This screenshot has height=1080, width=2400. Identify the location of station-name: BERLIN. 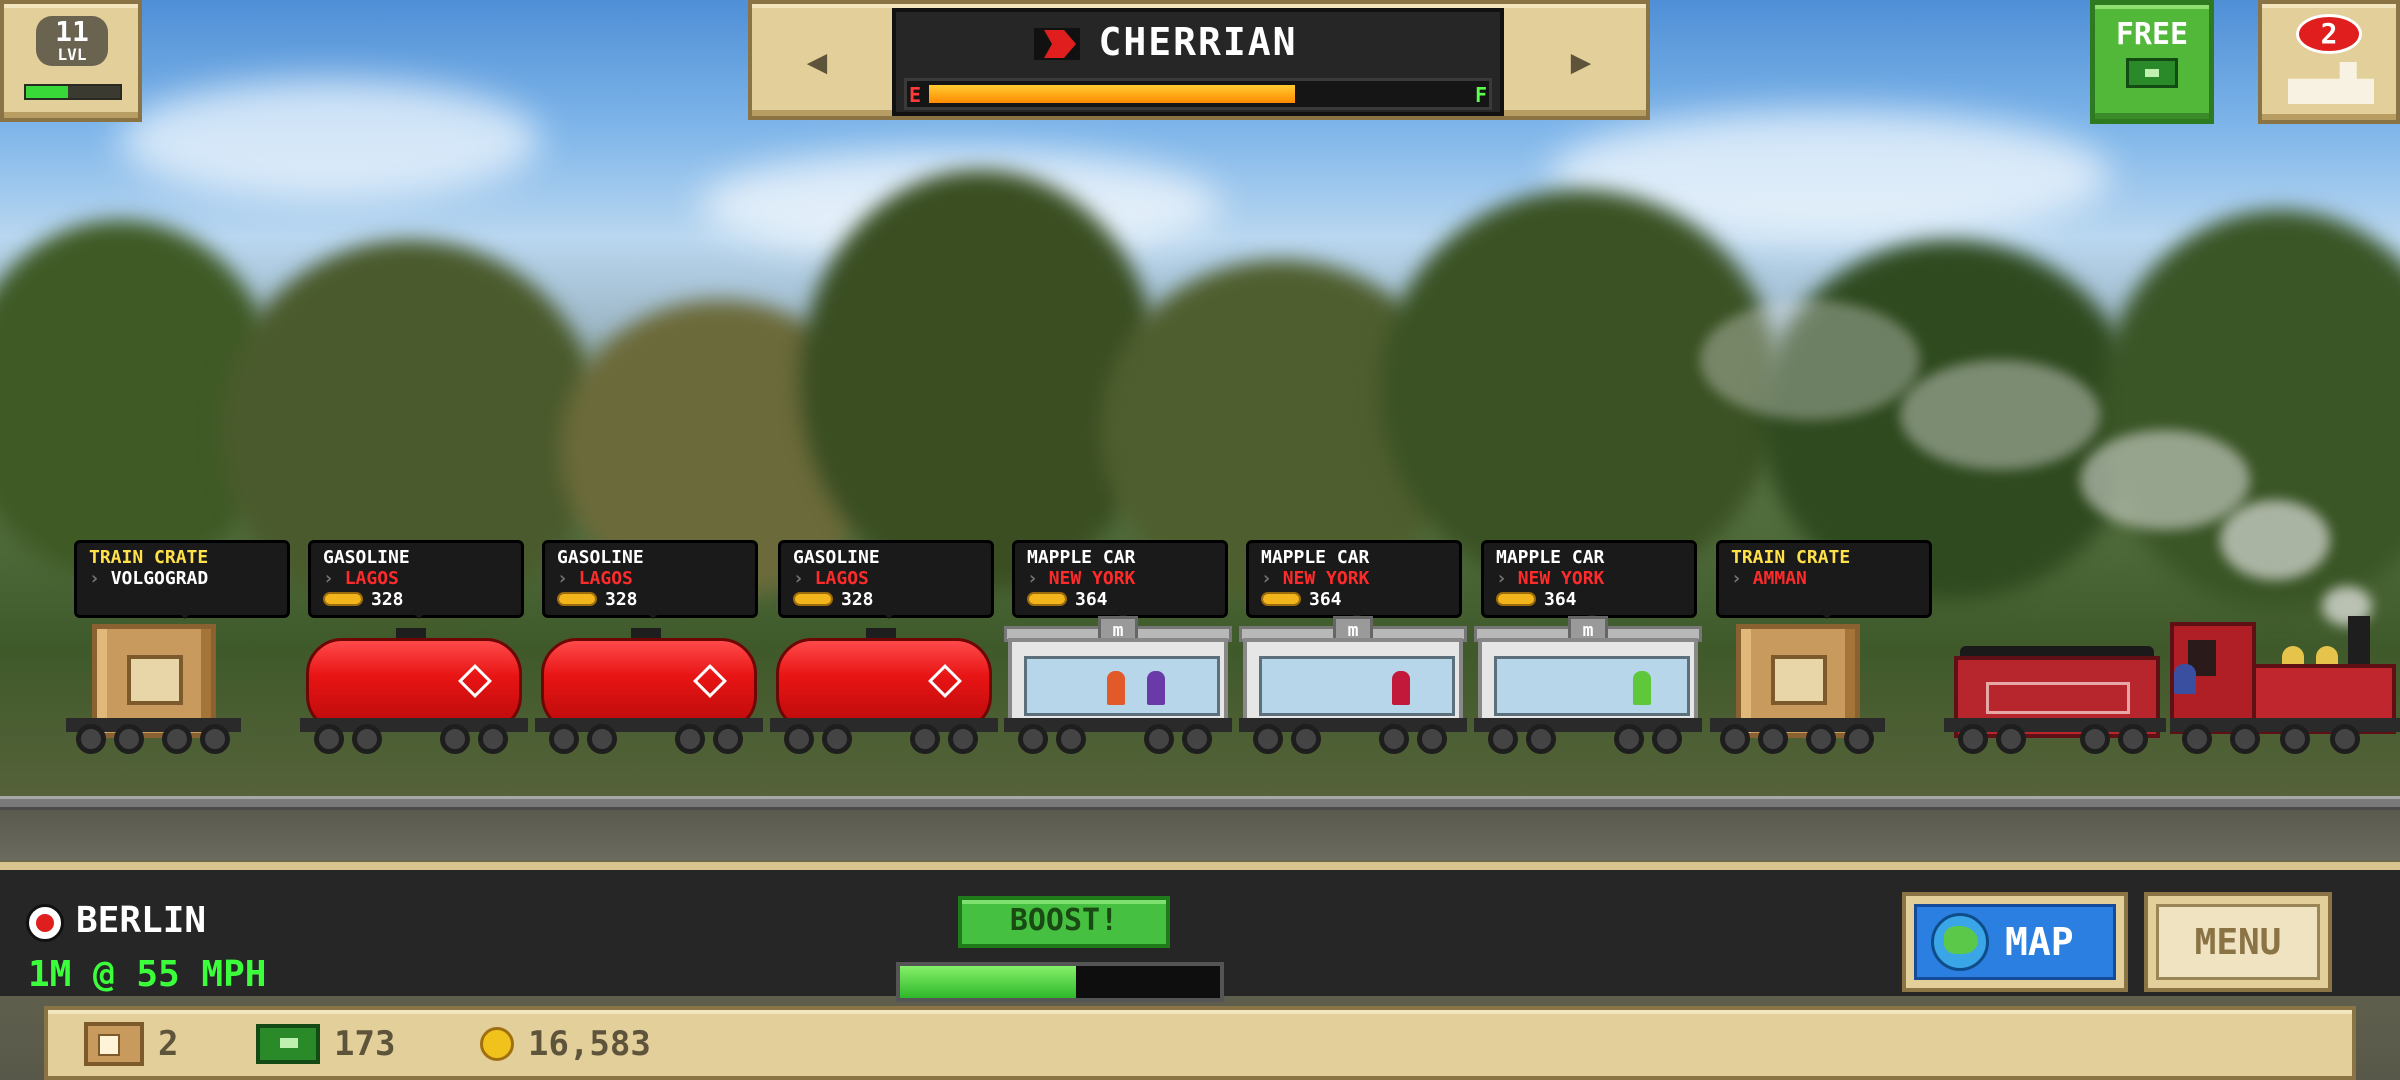
(141, 920).